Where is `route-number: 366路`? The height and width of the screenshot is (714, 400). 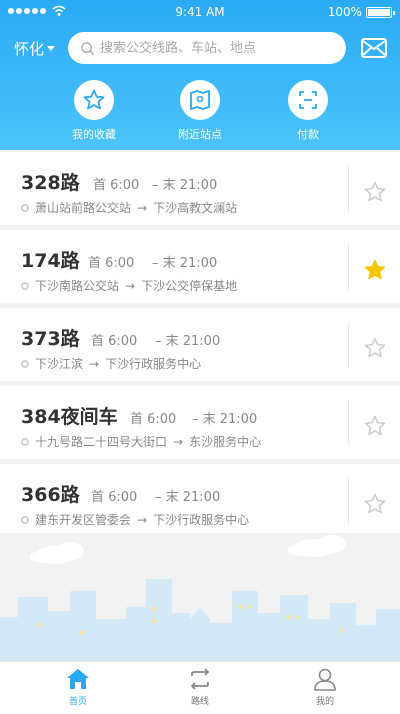
route-number: 366路 is located at coordinates (50, 495).